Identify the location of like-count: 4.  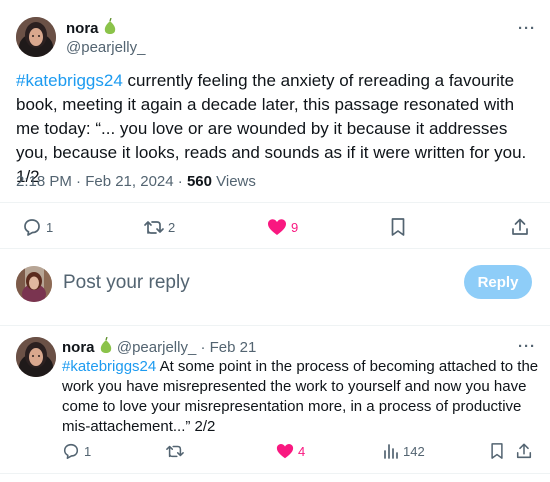
(302, 451).